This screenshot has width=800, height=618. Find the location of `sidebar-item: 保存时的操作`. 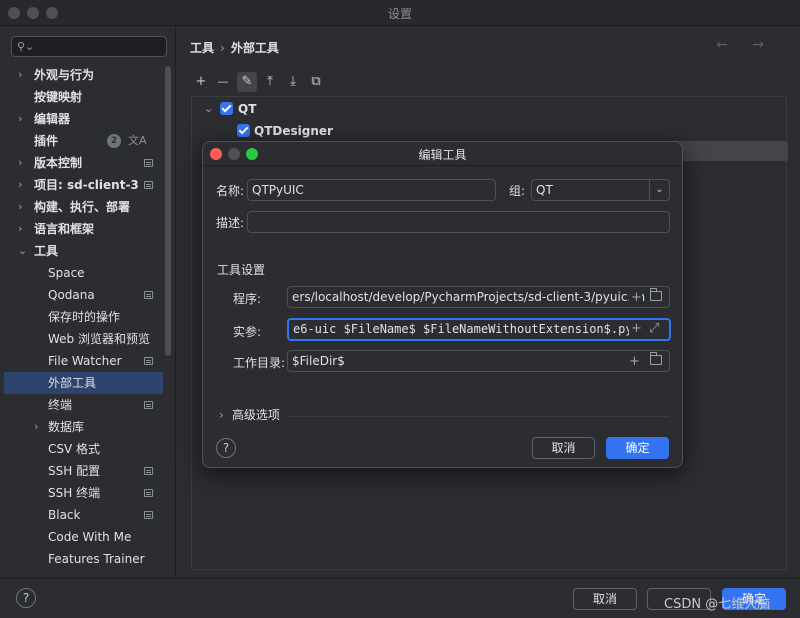

sidebar-item: 保存时的操作 is located at coordinates (83, 317).